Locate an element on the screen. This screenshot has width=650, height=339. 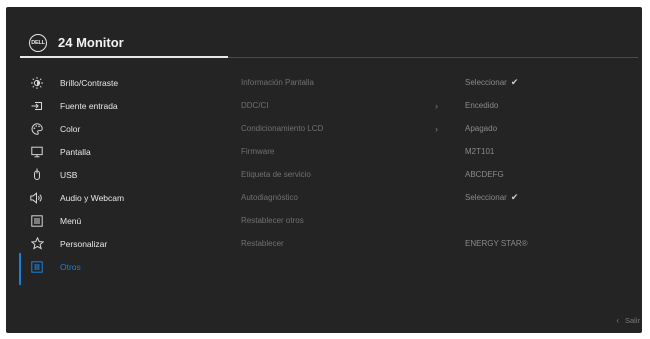
value-display-info: Seleccionar ✔ is located at coordinates (491, 82).